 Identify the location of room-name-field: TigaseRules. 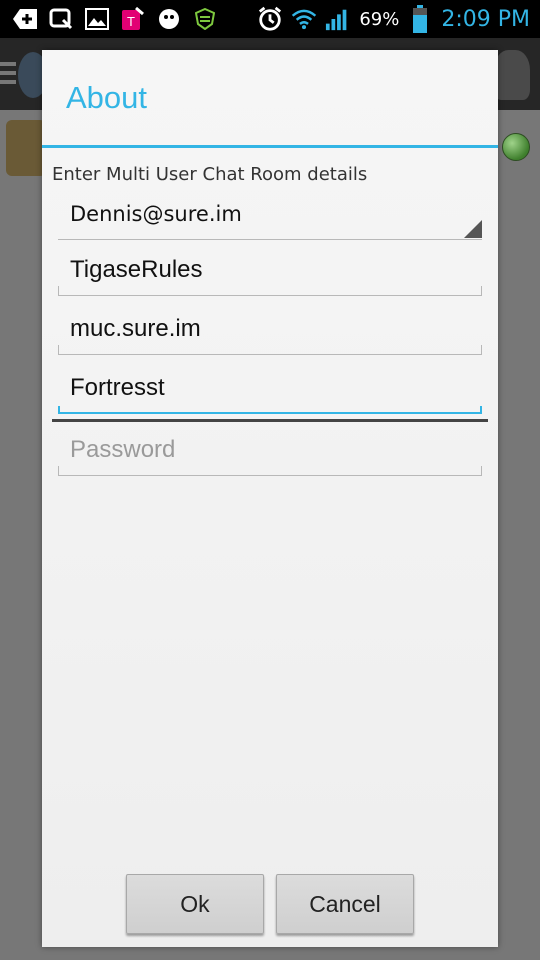
(270, 272).